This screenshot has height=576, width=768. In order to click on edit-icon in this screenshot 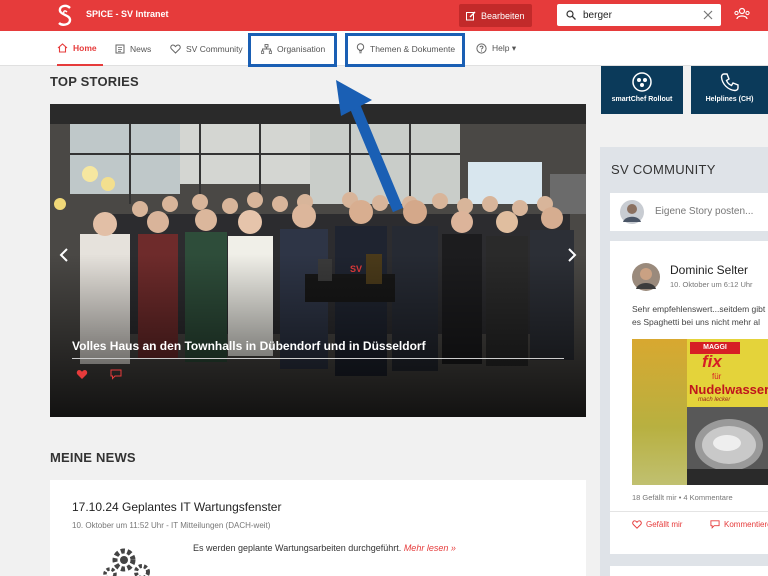, I will do `click(471, 15)`.